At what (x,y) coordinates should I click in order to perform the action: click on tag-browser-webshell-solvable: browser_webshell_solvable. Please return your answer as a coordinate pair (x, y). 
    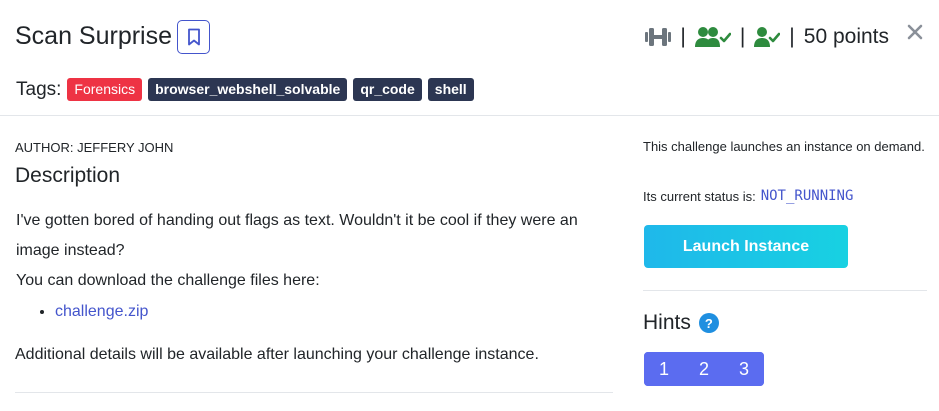
    Looking at the image, I should click on (248, 89).